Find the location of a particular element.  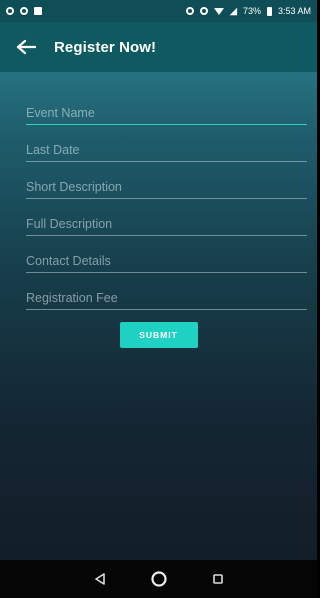

event-name-field is located at coordinates (166, 106).